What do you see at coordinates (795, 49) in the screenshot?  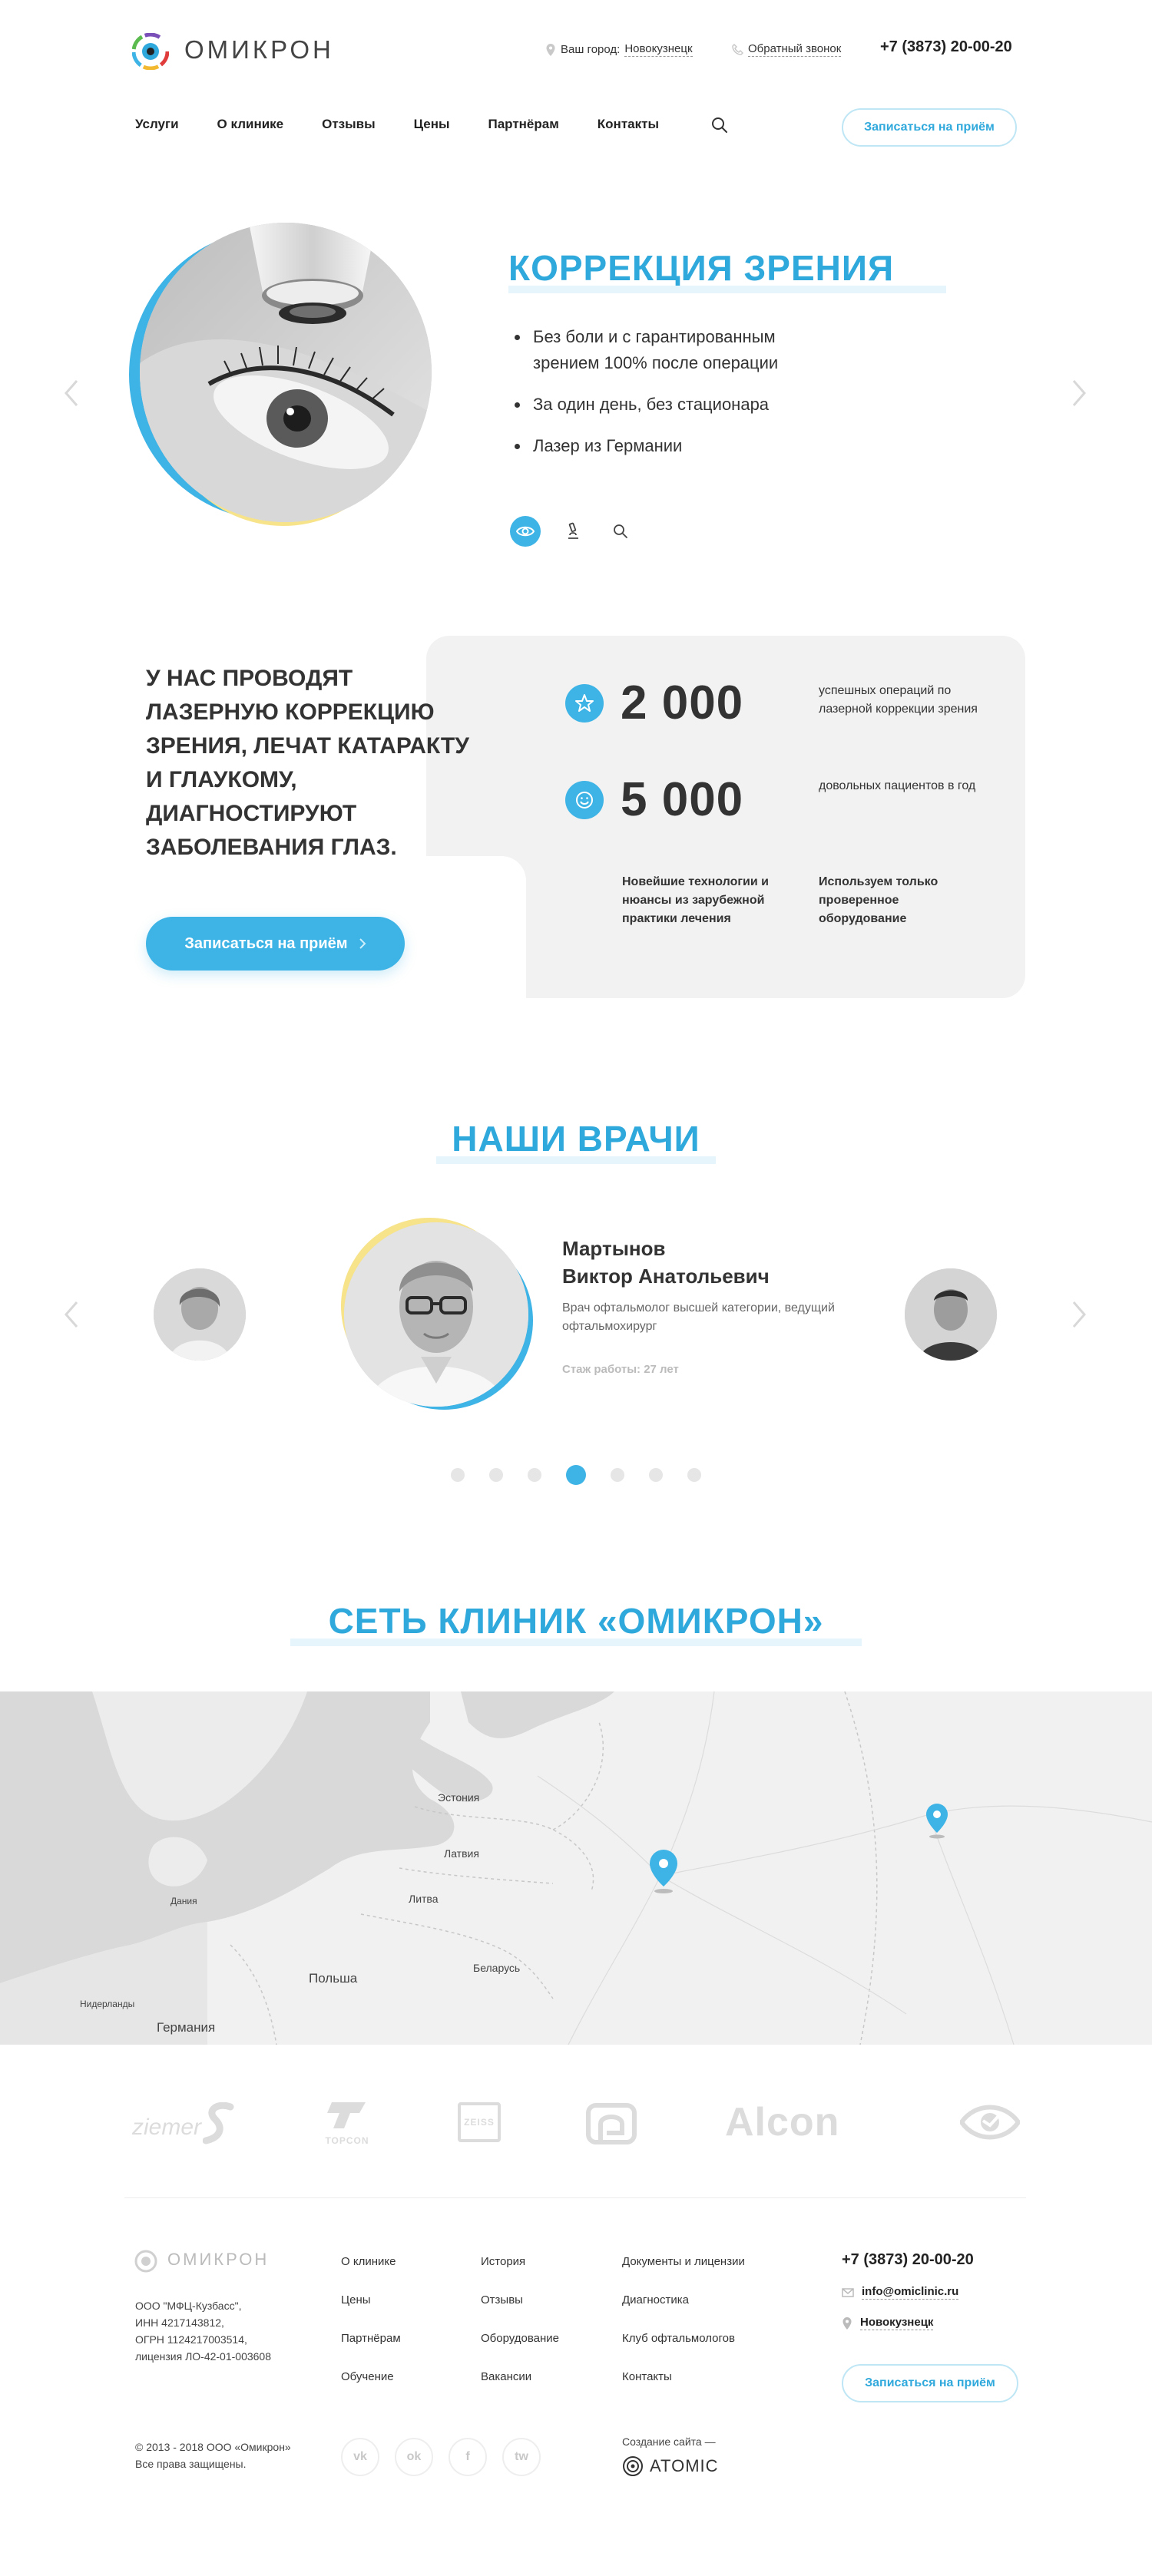 I see `callback-label: Обратный звонок` at bounding box center [795, 49].